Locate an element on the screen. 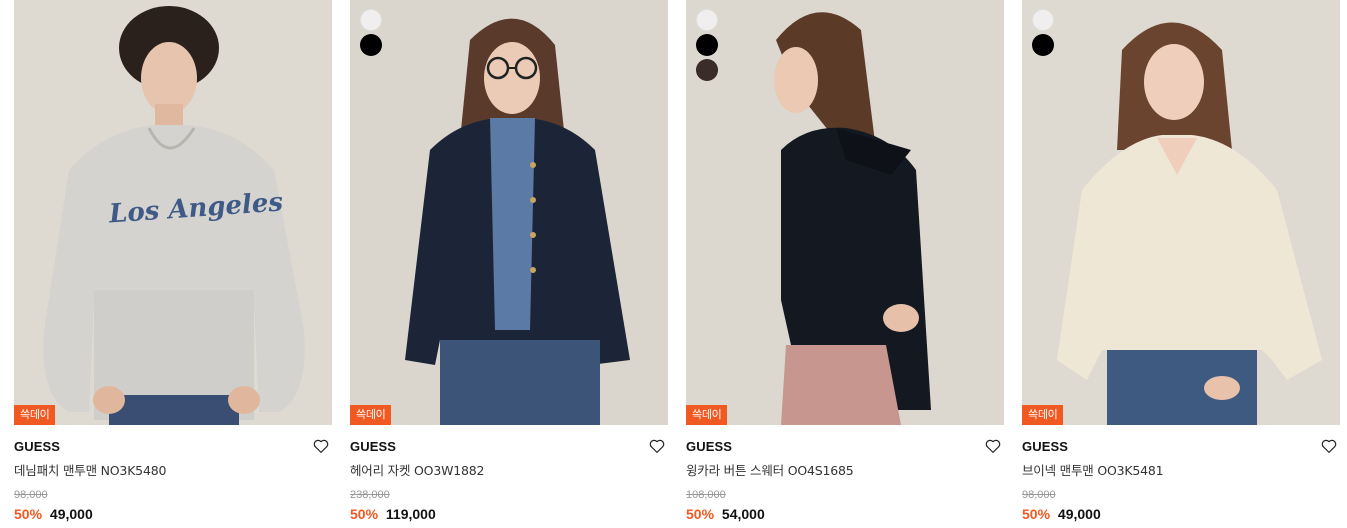  price-row: 50% 119,000 is located at coordinates (509, 514).